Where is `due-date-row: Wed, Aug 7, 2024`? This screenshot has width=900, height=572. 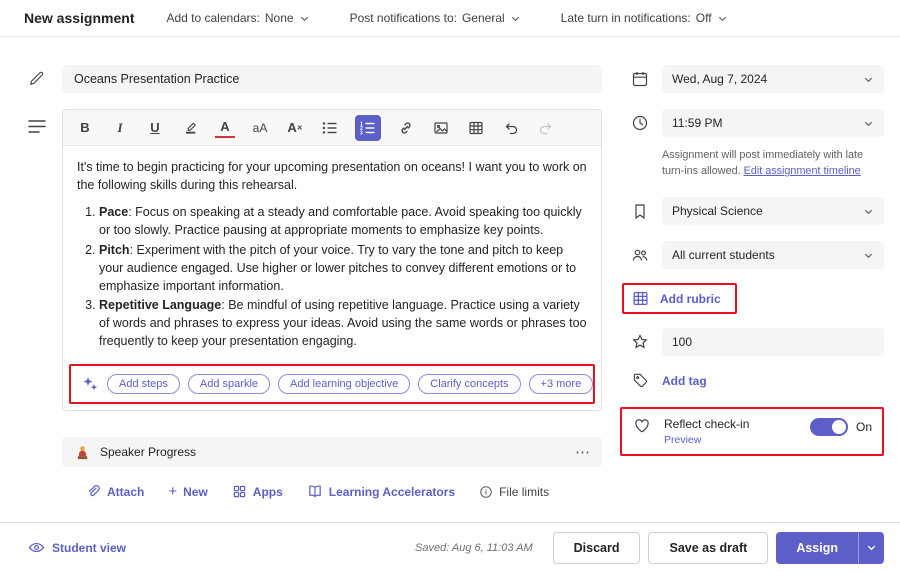
due-date-row: Wed, Aug 7, 2024 is located at coordinates (757, 79).